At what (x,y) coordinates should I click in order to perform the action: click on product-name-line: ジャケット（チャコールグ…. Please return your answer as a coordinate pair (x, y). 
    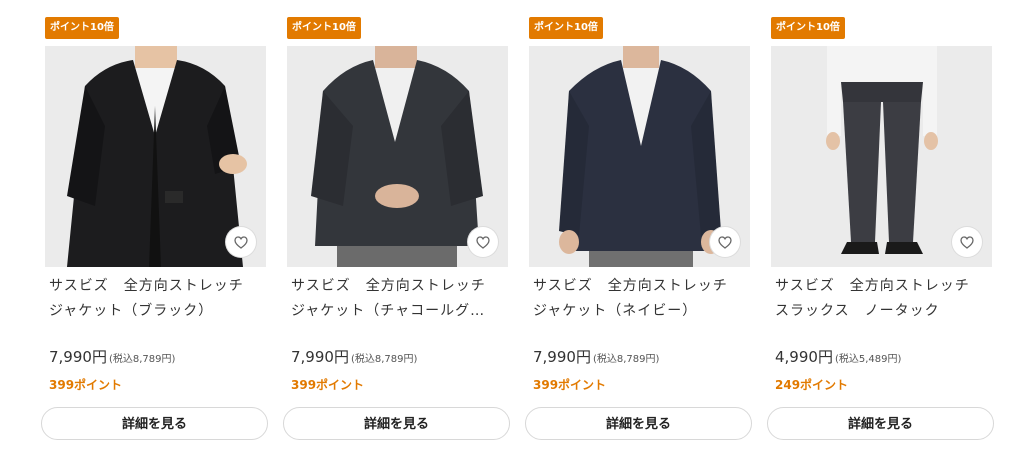
    Looking at the image, I should click on (388, 311).